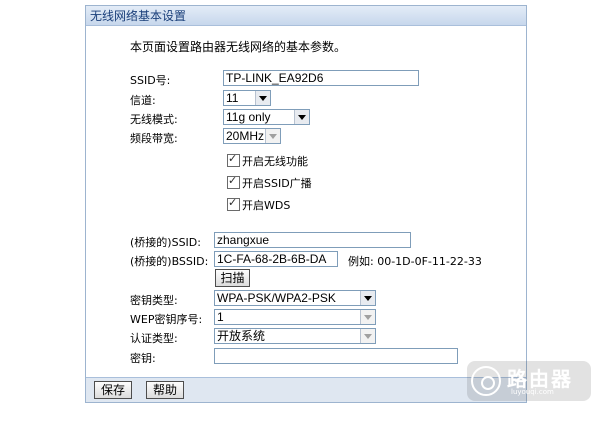  Describe the element at coordinates (276, 259) in the screenshot. I see `bridge-bssid-input: 1C-FA-68-2B-6B-DA` at that location.